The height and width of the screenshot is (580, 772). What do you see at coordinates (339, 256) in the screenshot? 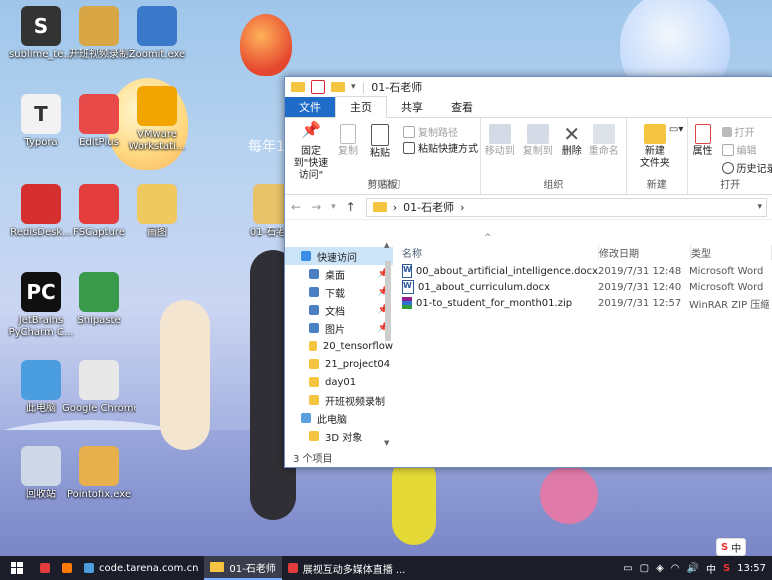
I see `nav-item: 快速访问` at bounding box center [339, 256].